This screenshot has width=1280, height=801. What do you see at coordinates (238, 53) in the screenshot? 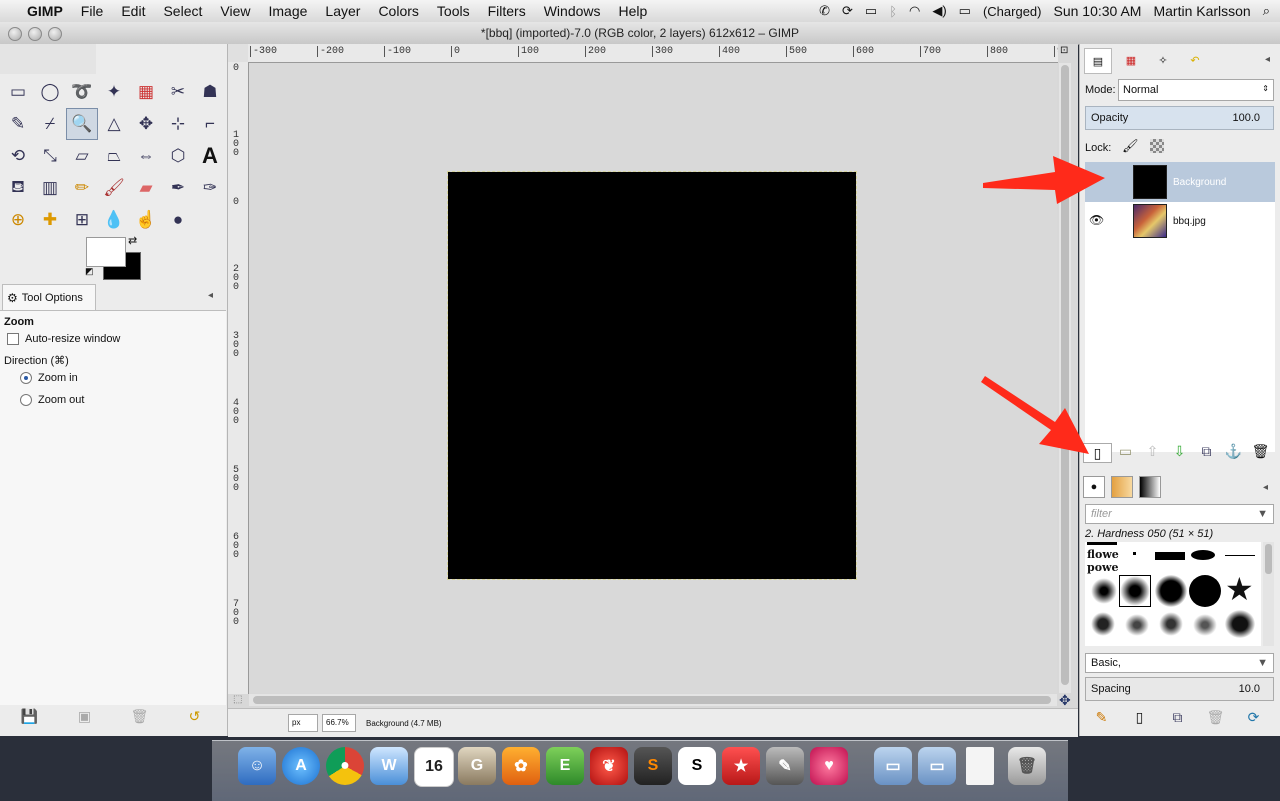
I see `quick-mask-corner` at bounding box center [238, 53].